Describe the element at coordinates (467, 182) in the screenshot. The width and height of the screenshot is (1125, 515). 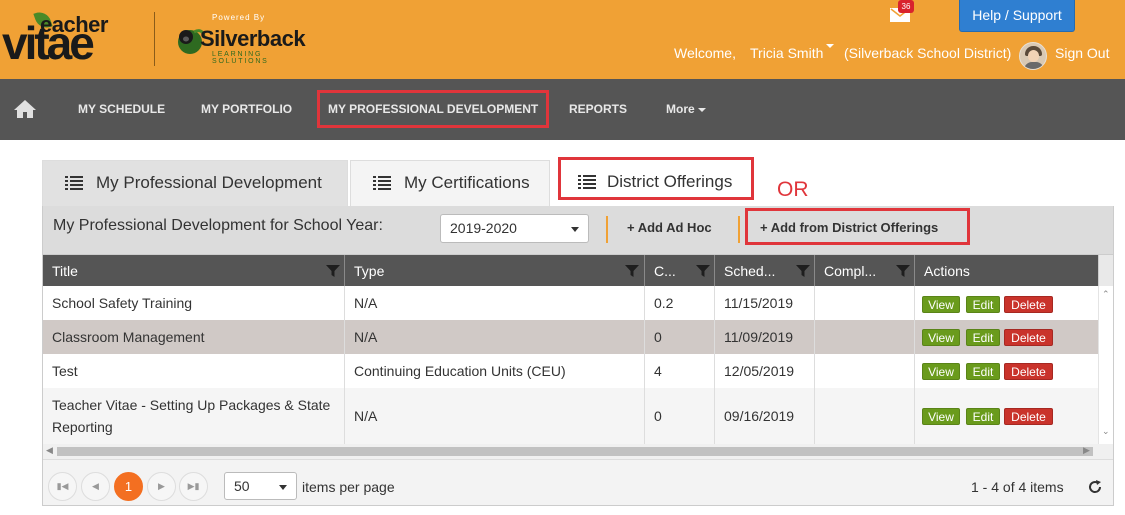
I see `tab-label: My Certifications` at that location.